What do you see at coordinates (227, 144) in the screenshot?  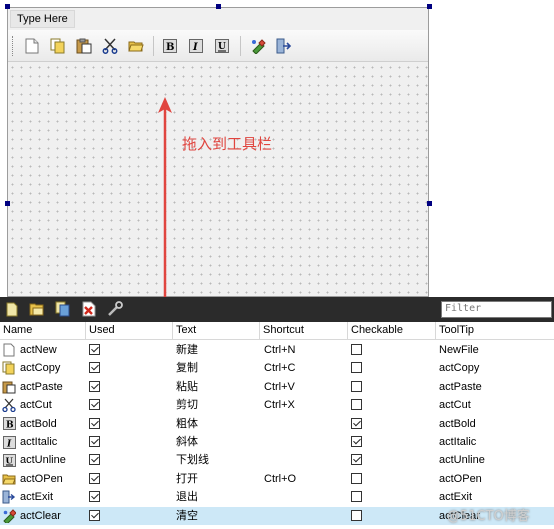 I see `drag-hint-text: 拖入到工具栏` at bounding box center [227, 144].